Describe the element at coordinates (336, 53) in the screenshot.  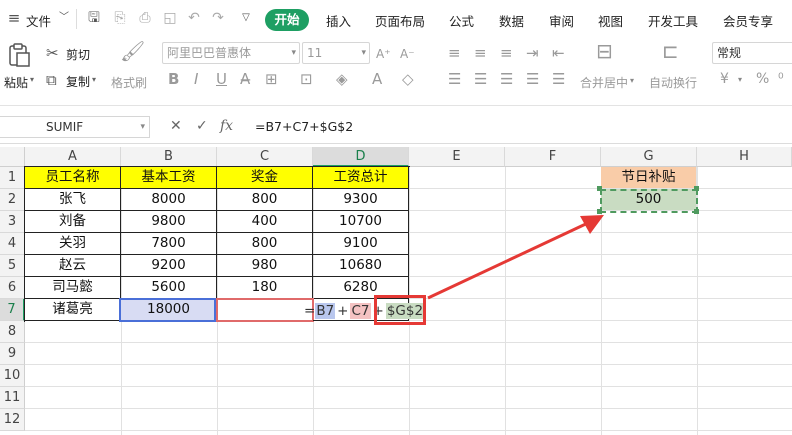
I see `font-size-select: 11 ▾` at that location.